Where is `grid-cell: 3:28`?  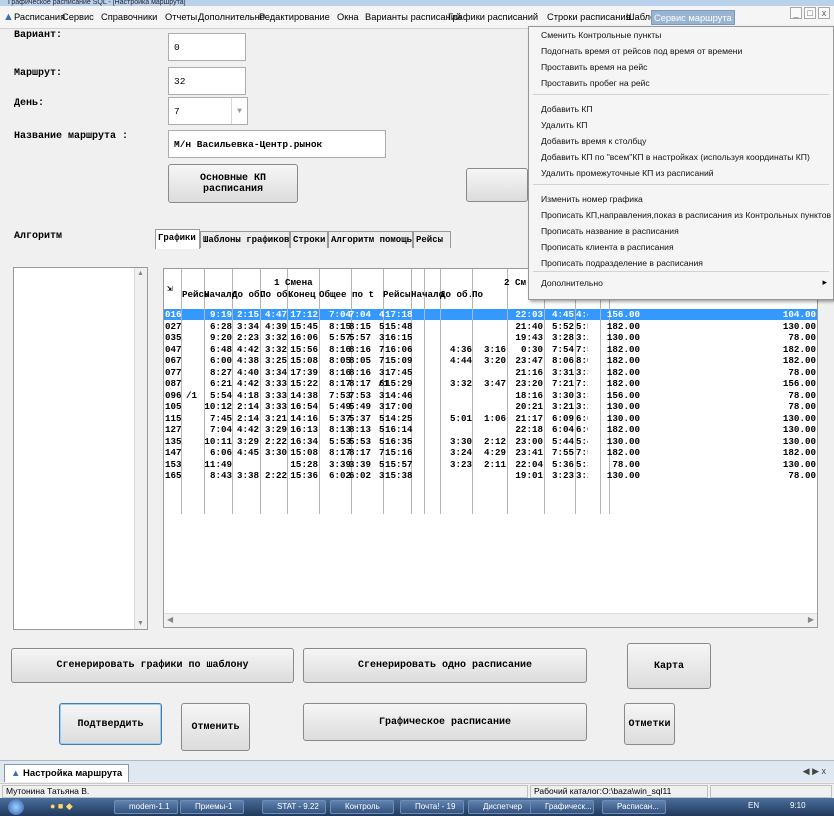 grid-cell: 3:28 is located at coordinates (582, 337).